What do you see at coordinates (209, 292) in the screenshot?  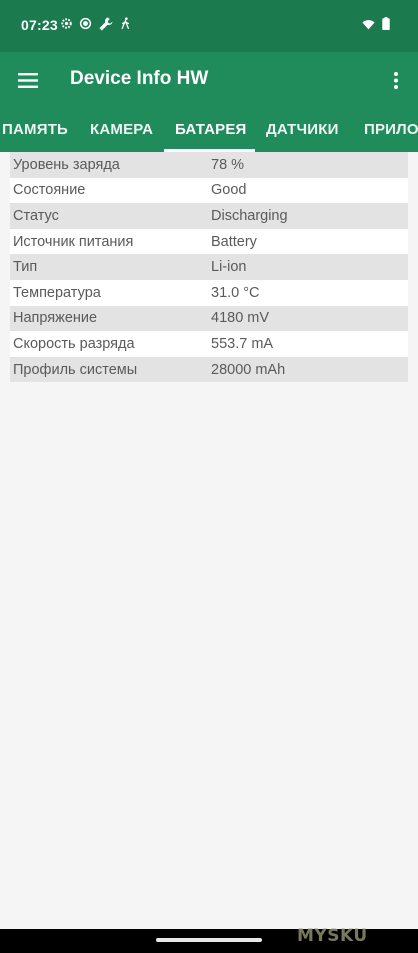 I see `table-row: Температура 31.0 °C` at bounding box center [209, 292].